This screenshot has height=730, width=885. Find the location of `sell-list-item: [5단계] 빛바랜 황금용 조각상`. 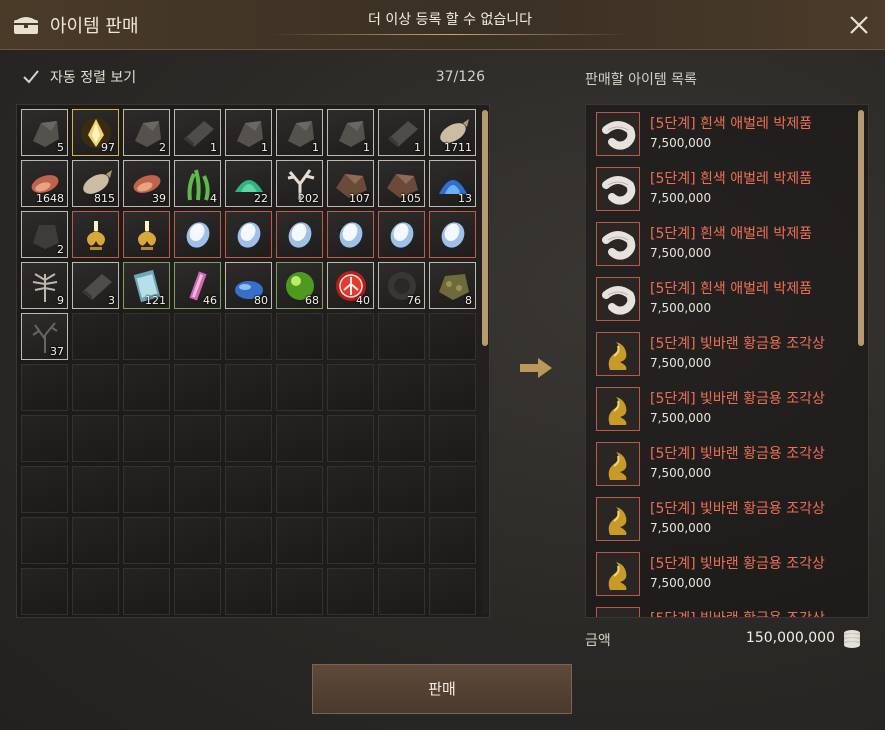

sell-list-item: [5단계] 빛바랜 황금용 조각상 is located at coordinates (724, 610).